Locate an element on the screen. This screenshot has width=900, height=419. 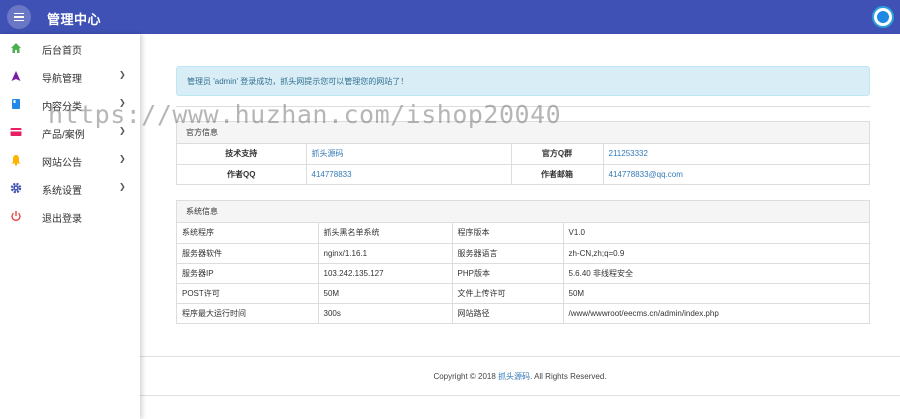
author-qq-link: 414778833 is located at coordinates (409, 173).